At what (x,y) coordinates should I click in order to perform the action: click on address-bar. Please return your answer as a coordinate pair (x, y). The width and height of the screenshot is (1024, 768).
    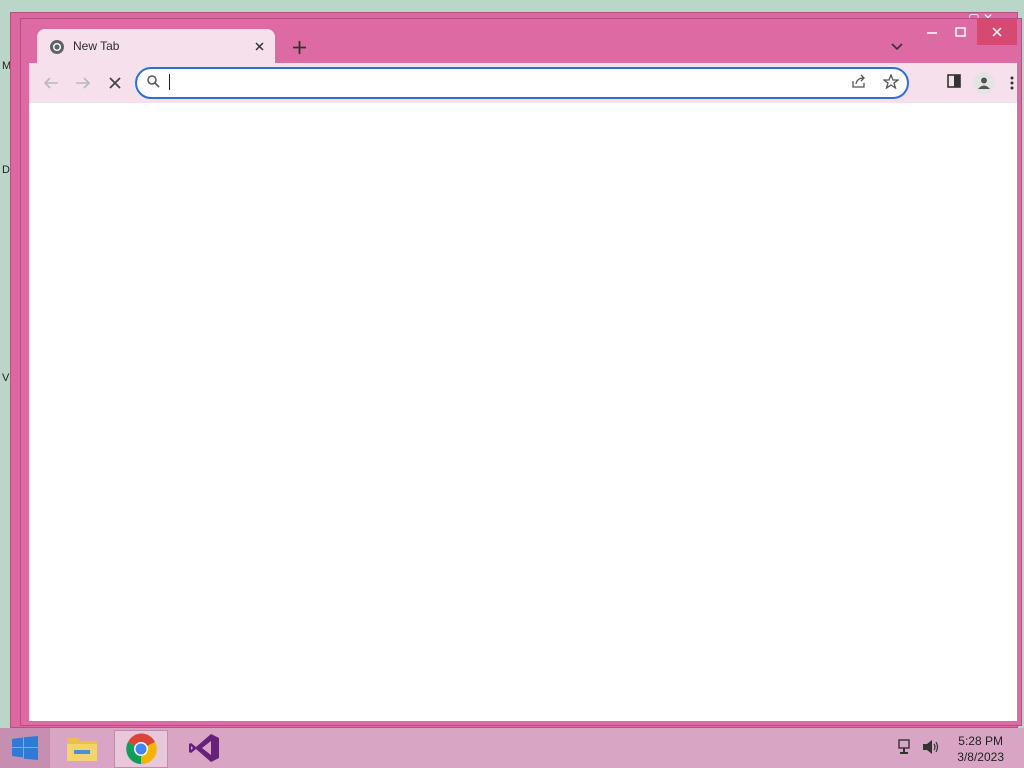
    Looking at the image, I should click on (522, 83).